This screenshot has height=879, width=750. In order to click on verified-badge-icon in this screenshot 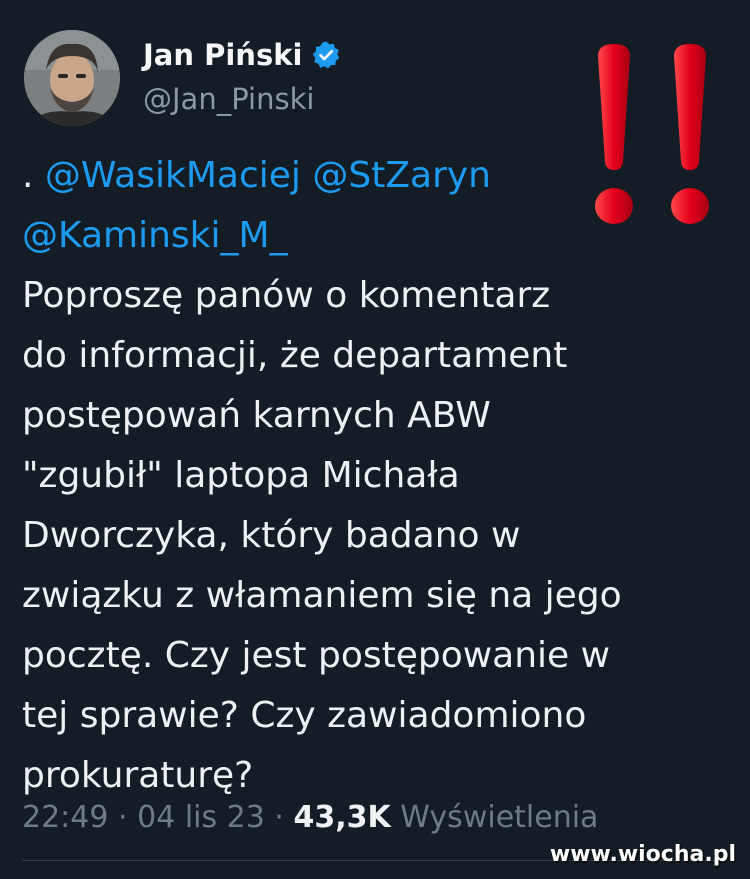, I will do `click(326, 55)`.